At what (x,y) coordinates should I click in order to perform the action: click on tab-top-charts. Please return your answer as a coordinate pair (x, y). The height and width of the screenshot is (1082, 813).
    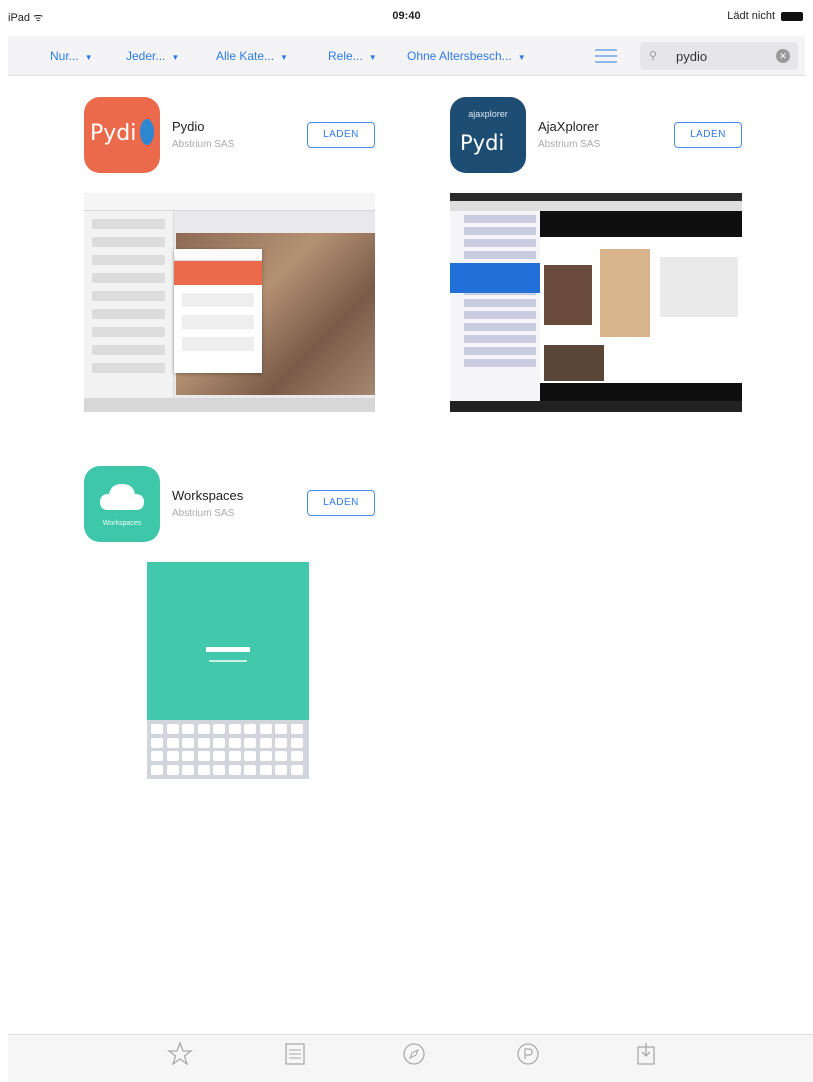
    Looking at the image, I should click on (295, 1054).